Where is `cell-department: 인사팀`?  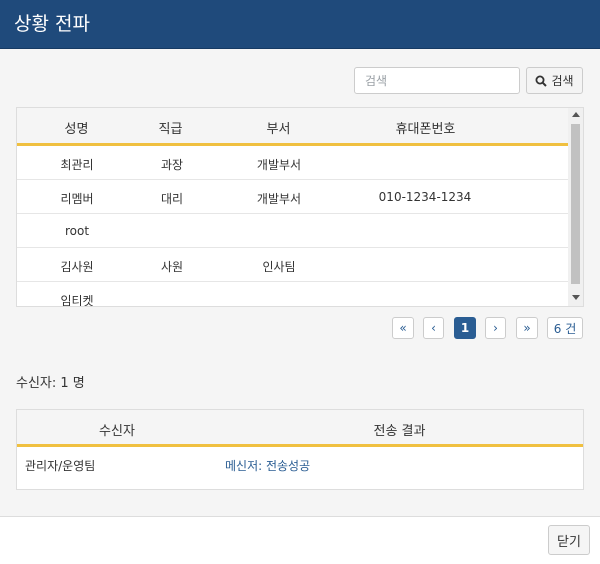 cell-department: 인사팀 is located at coordinates (279, 267).